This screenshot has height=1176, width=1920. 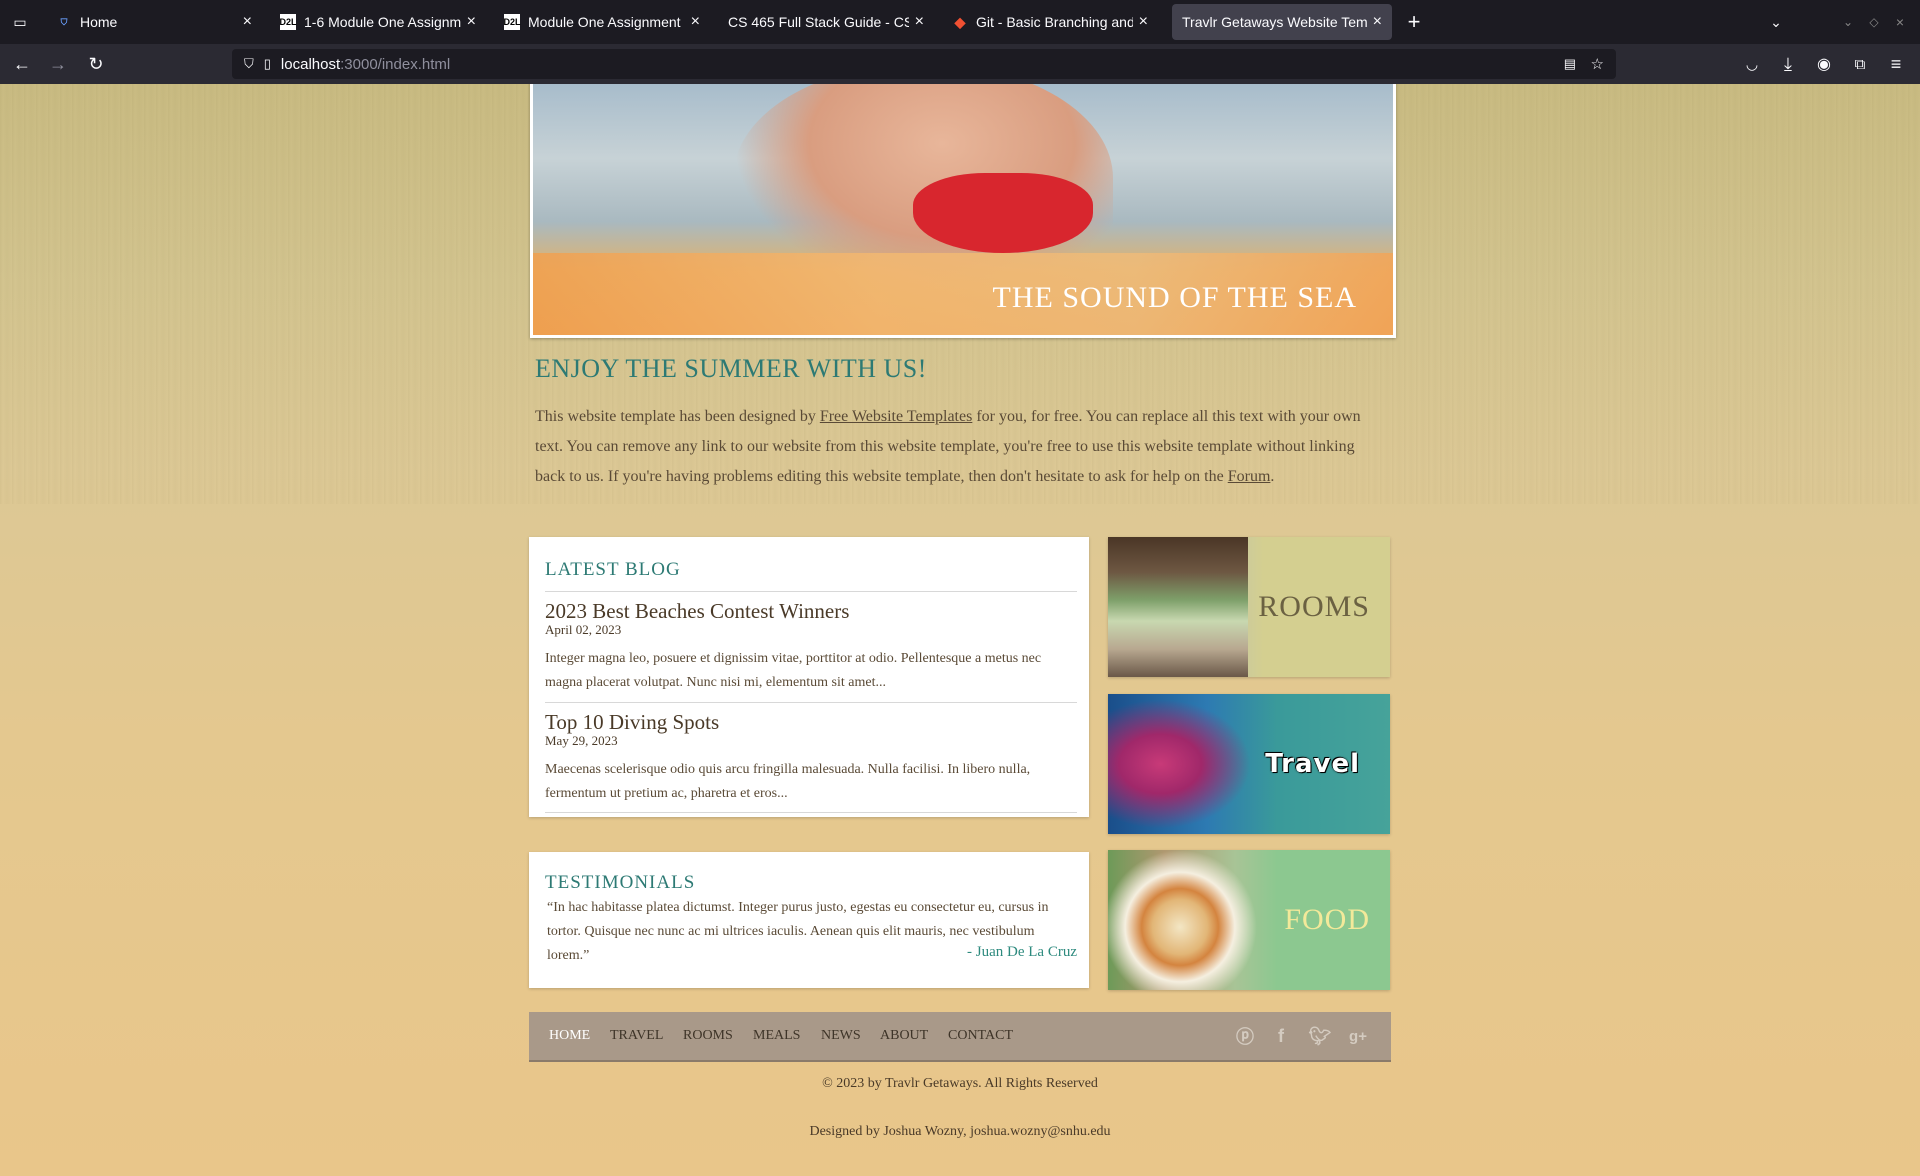 I want to click on reload-icon: ↻, so click(x=96, y=64).